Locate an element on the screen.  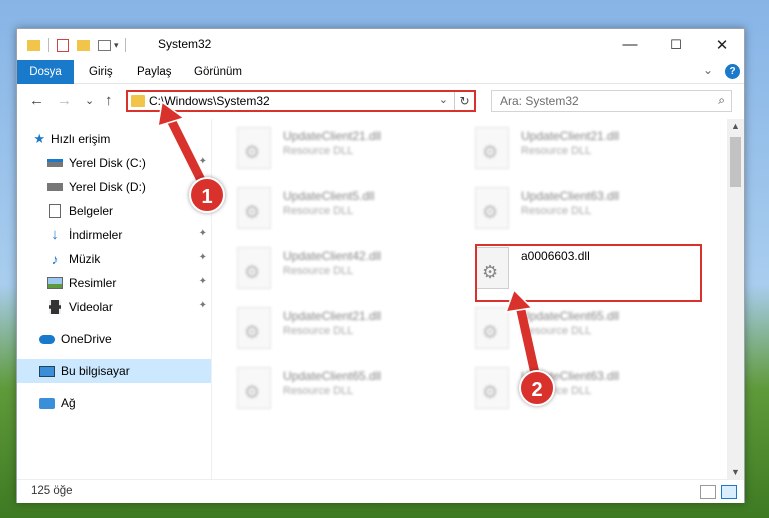
address-path: C:\Windows\System32 is located at coordinates (209, 101).